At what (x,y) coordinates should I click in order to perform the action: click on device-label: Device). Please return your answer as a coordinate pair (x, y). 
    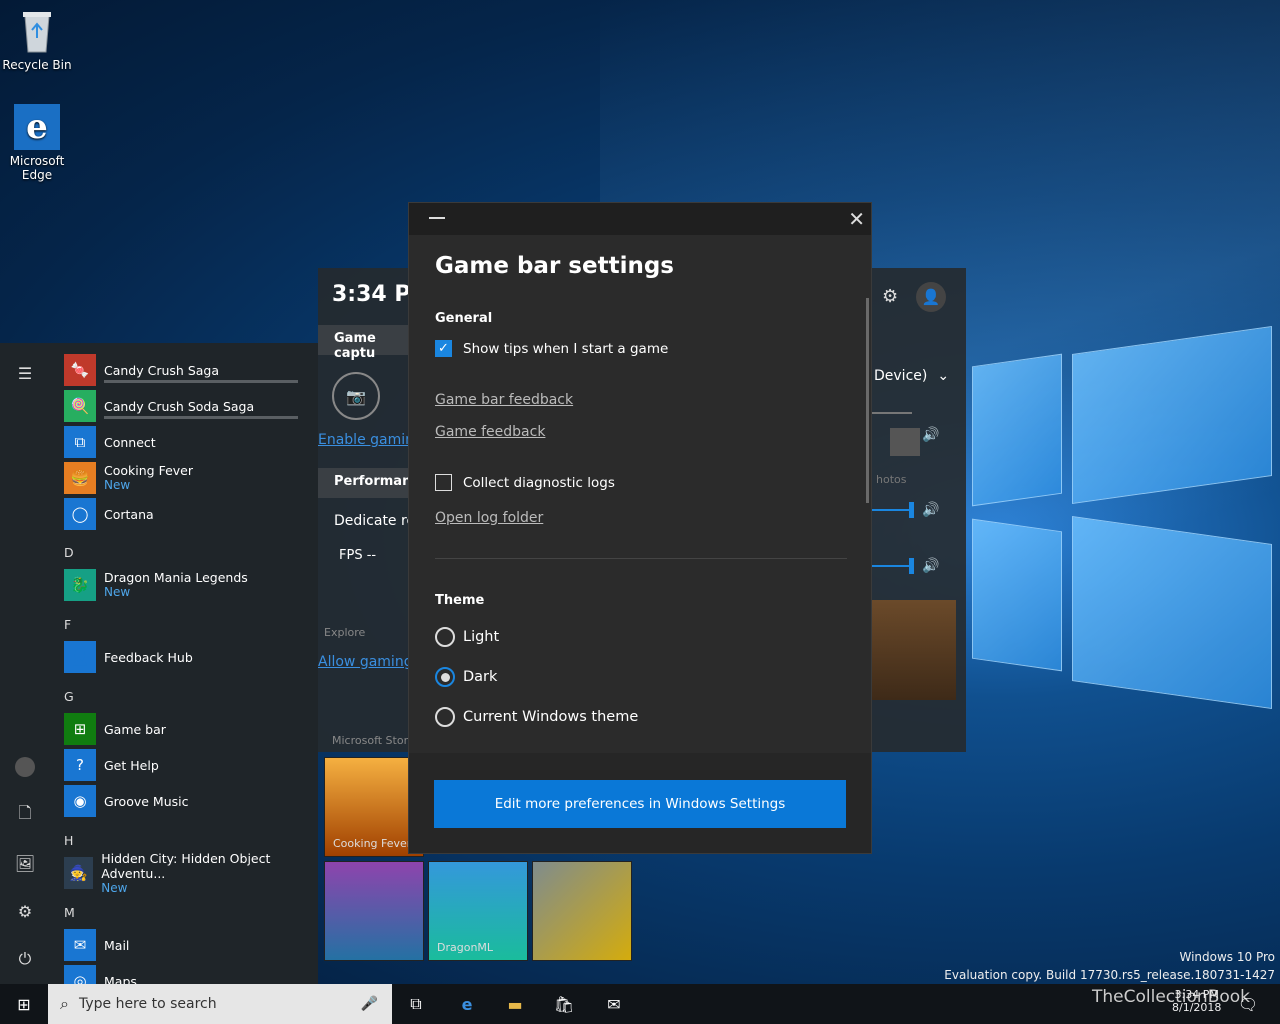
    Looking at the image, I should click on (901, 376).